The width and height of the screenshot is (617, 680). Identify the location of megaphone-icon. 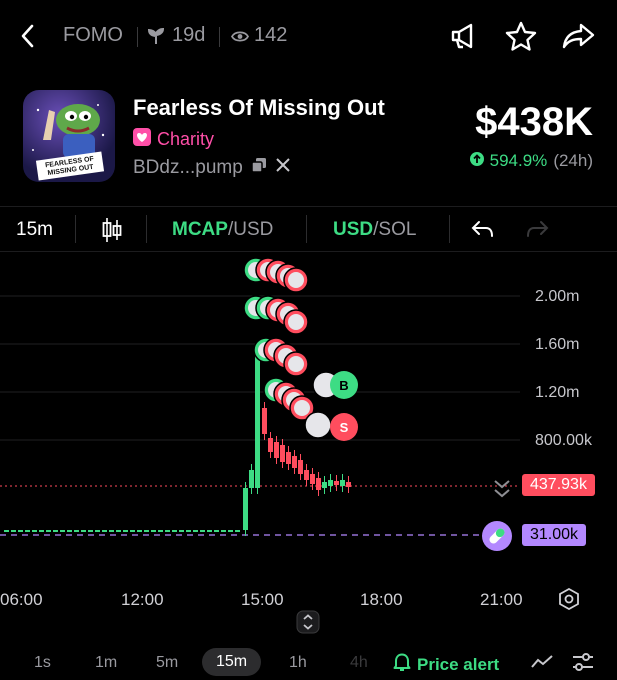
(462, 36).